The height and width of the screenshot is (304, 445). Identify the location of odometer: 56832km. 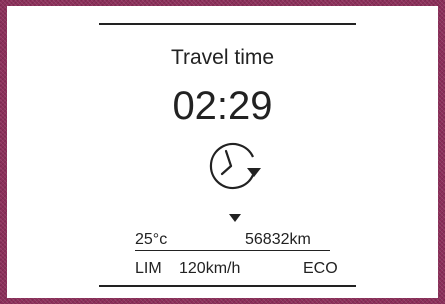
(278, 239).